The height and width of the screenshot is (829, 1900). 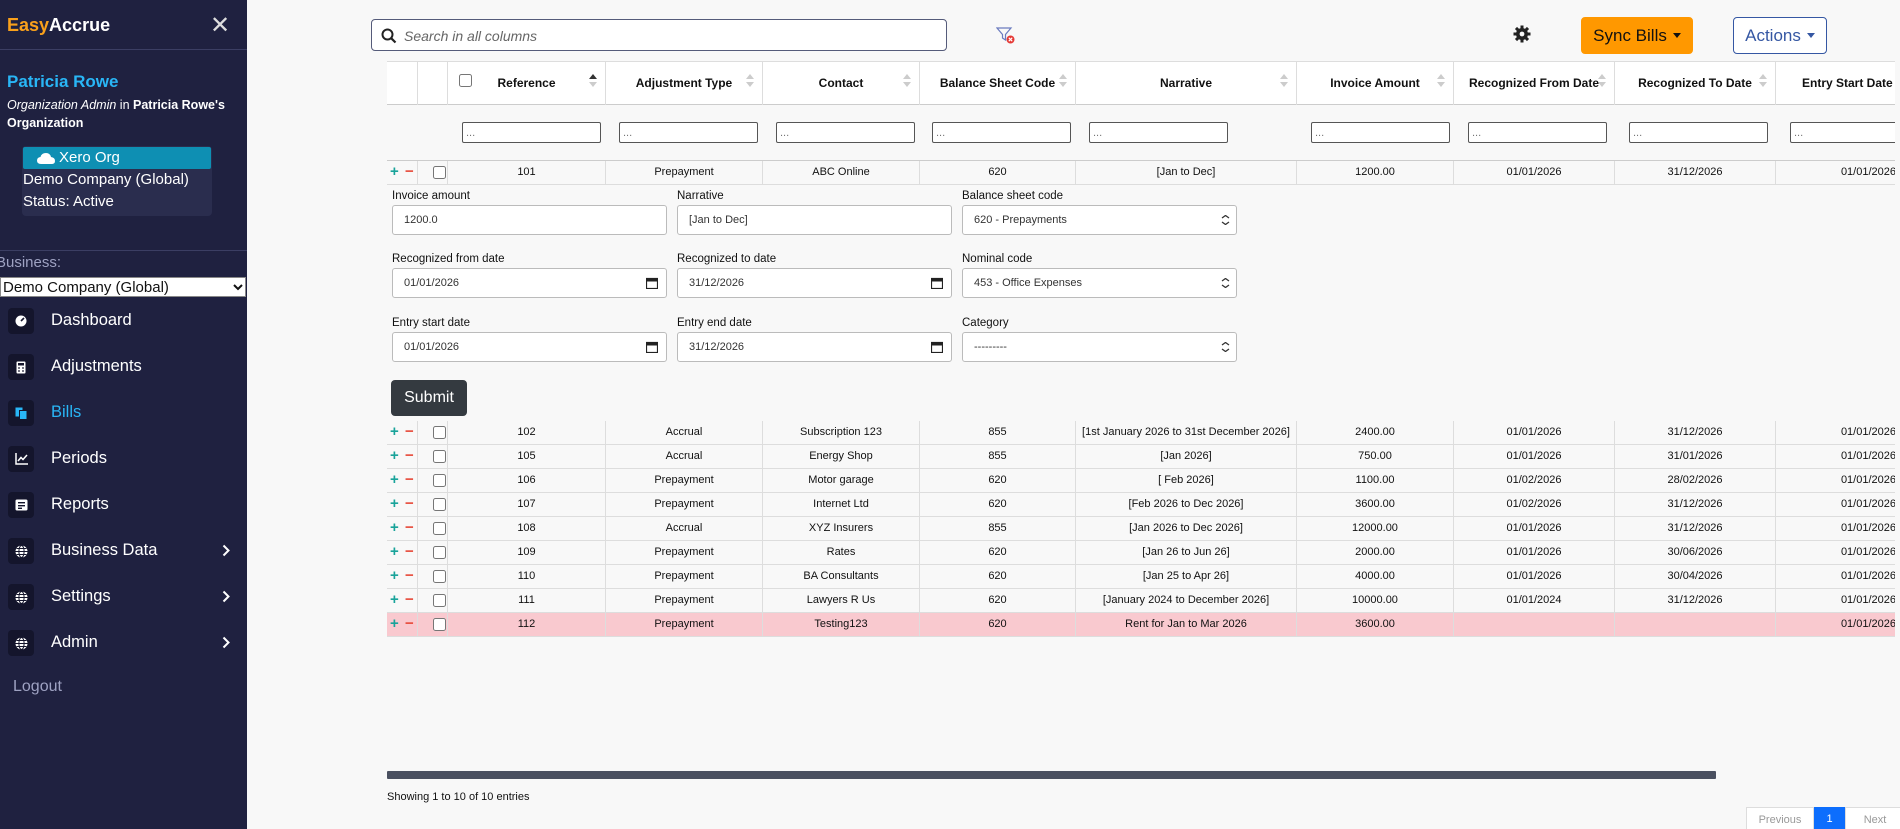 I want to click on nav-item-adjustments: Adjustments, so click(x=123, y=367).